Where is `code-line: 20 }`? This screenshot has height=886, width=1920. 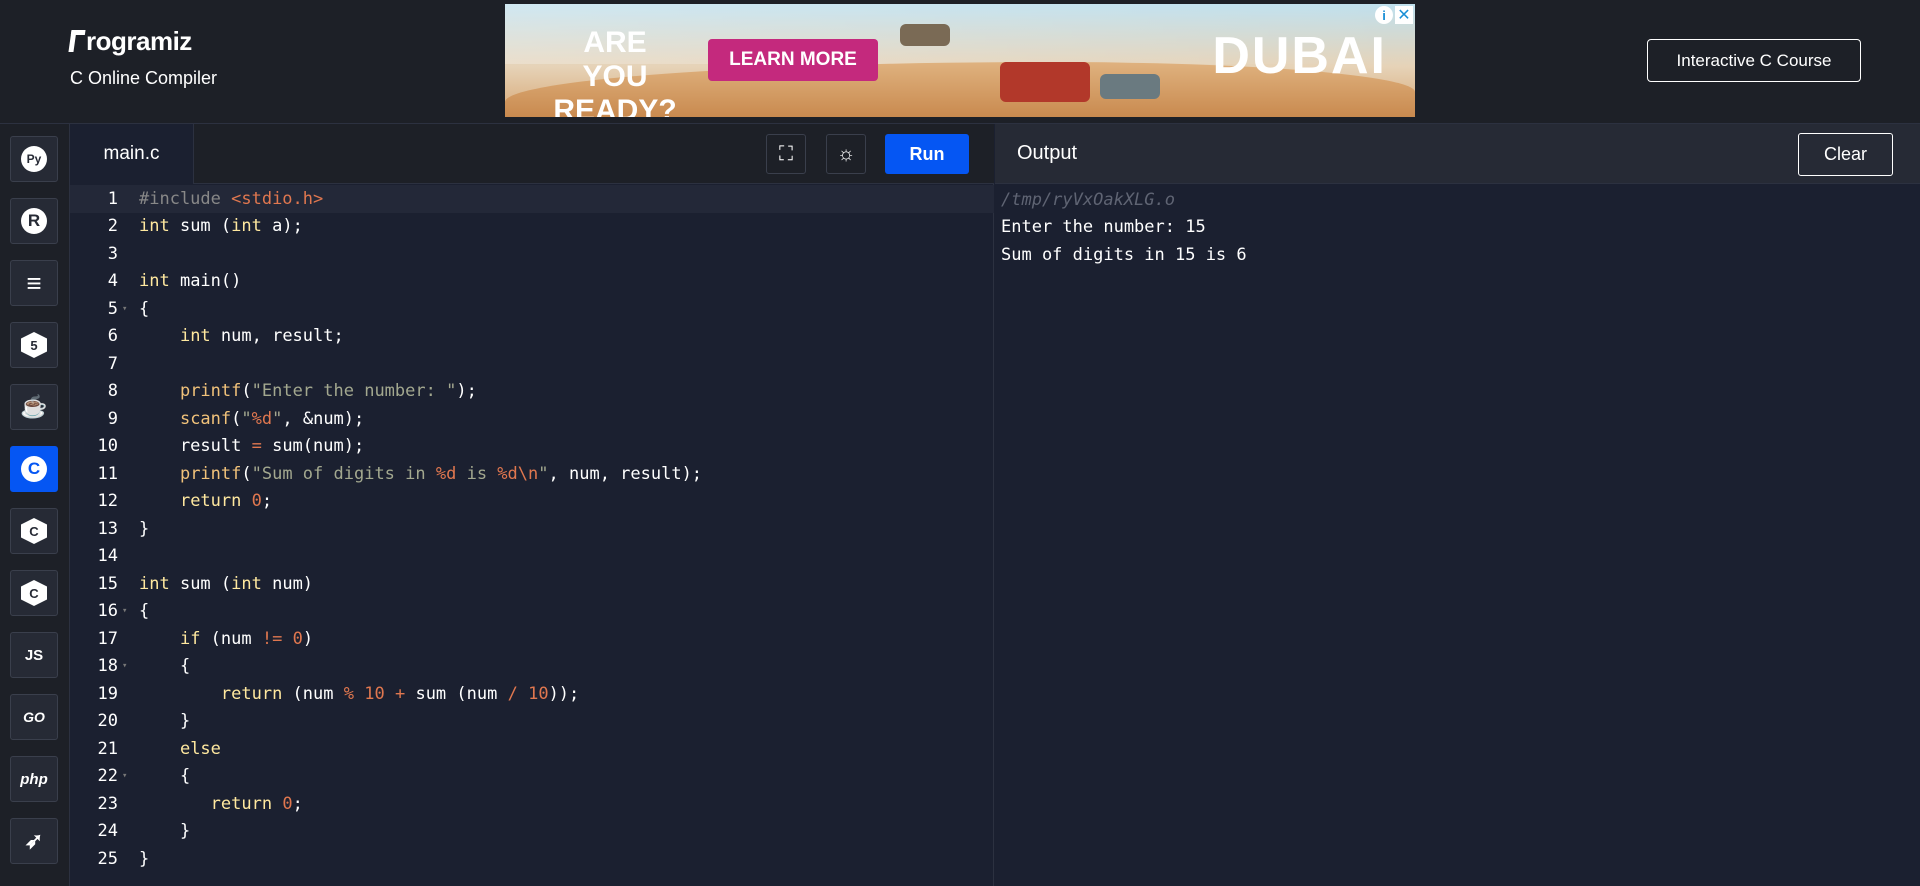
code-line: 20 } is located at coordinates (532, 722).